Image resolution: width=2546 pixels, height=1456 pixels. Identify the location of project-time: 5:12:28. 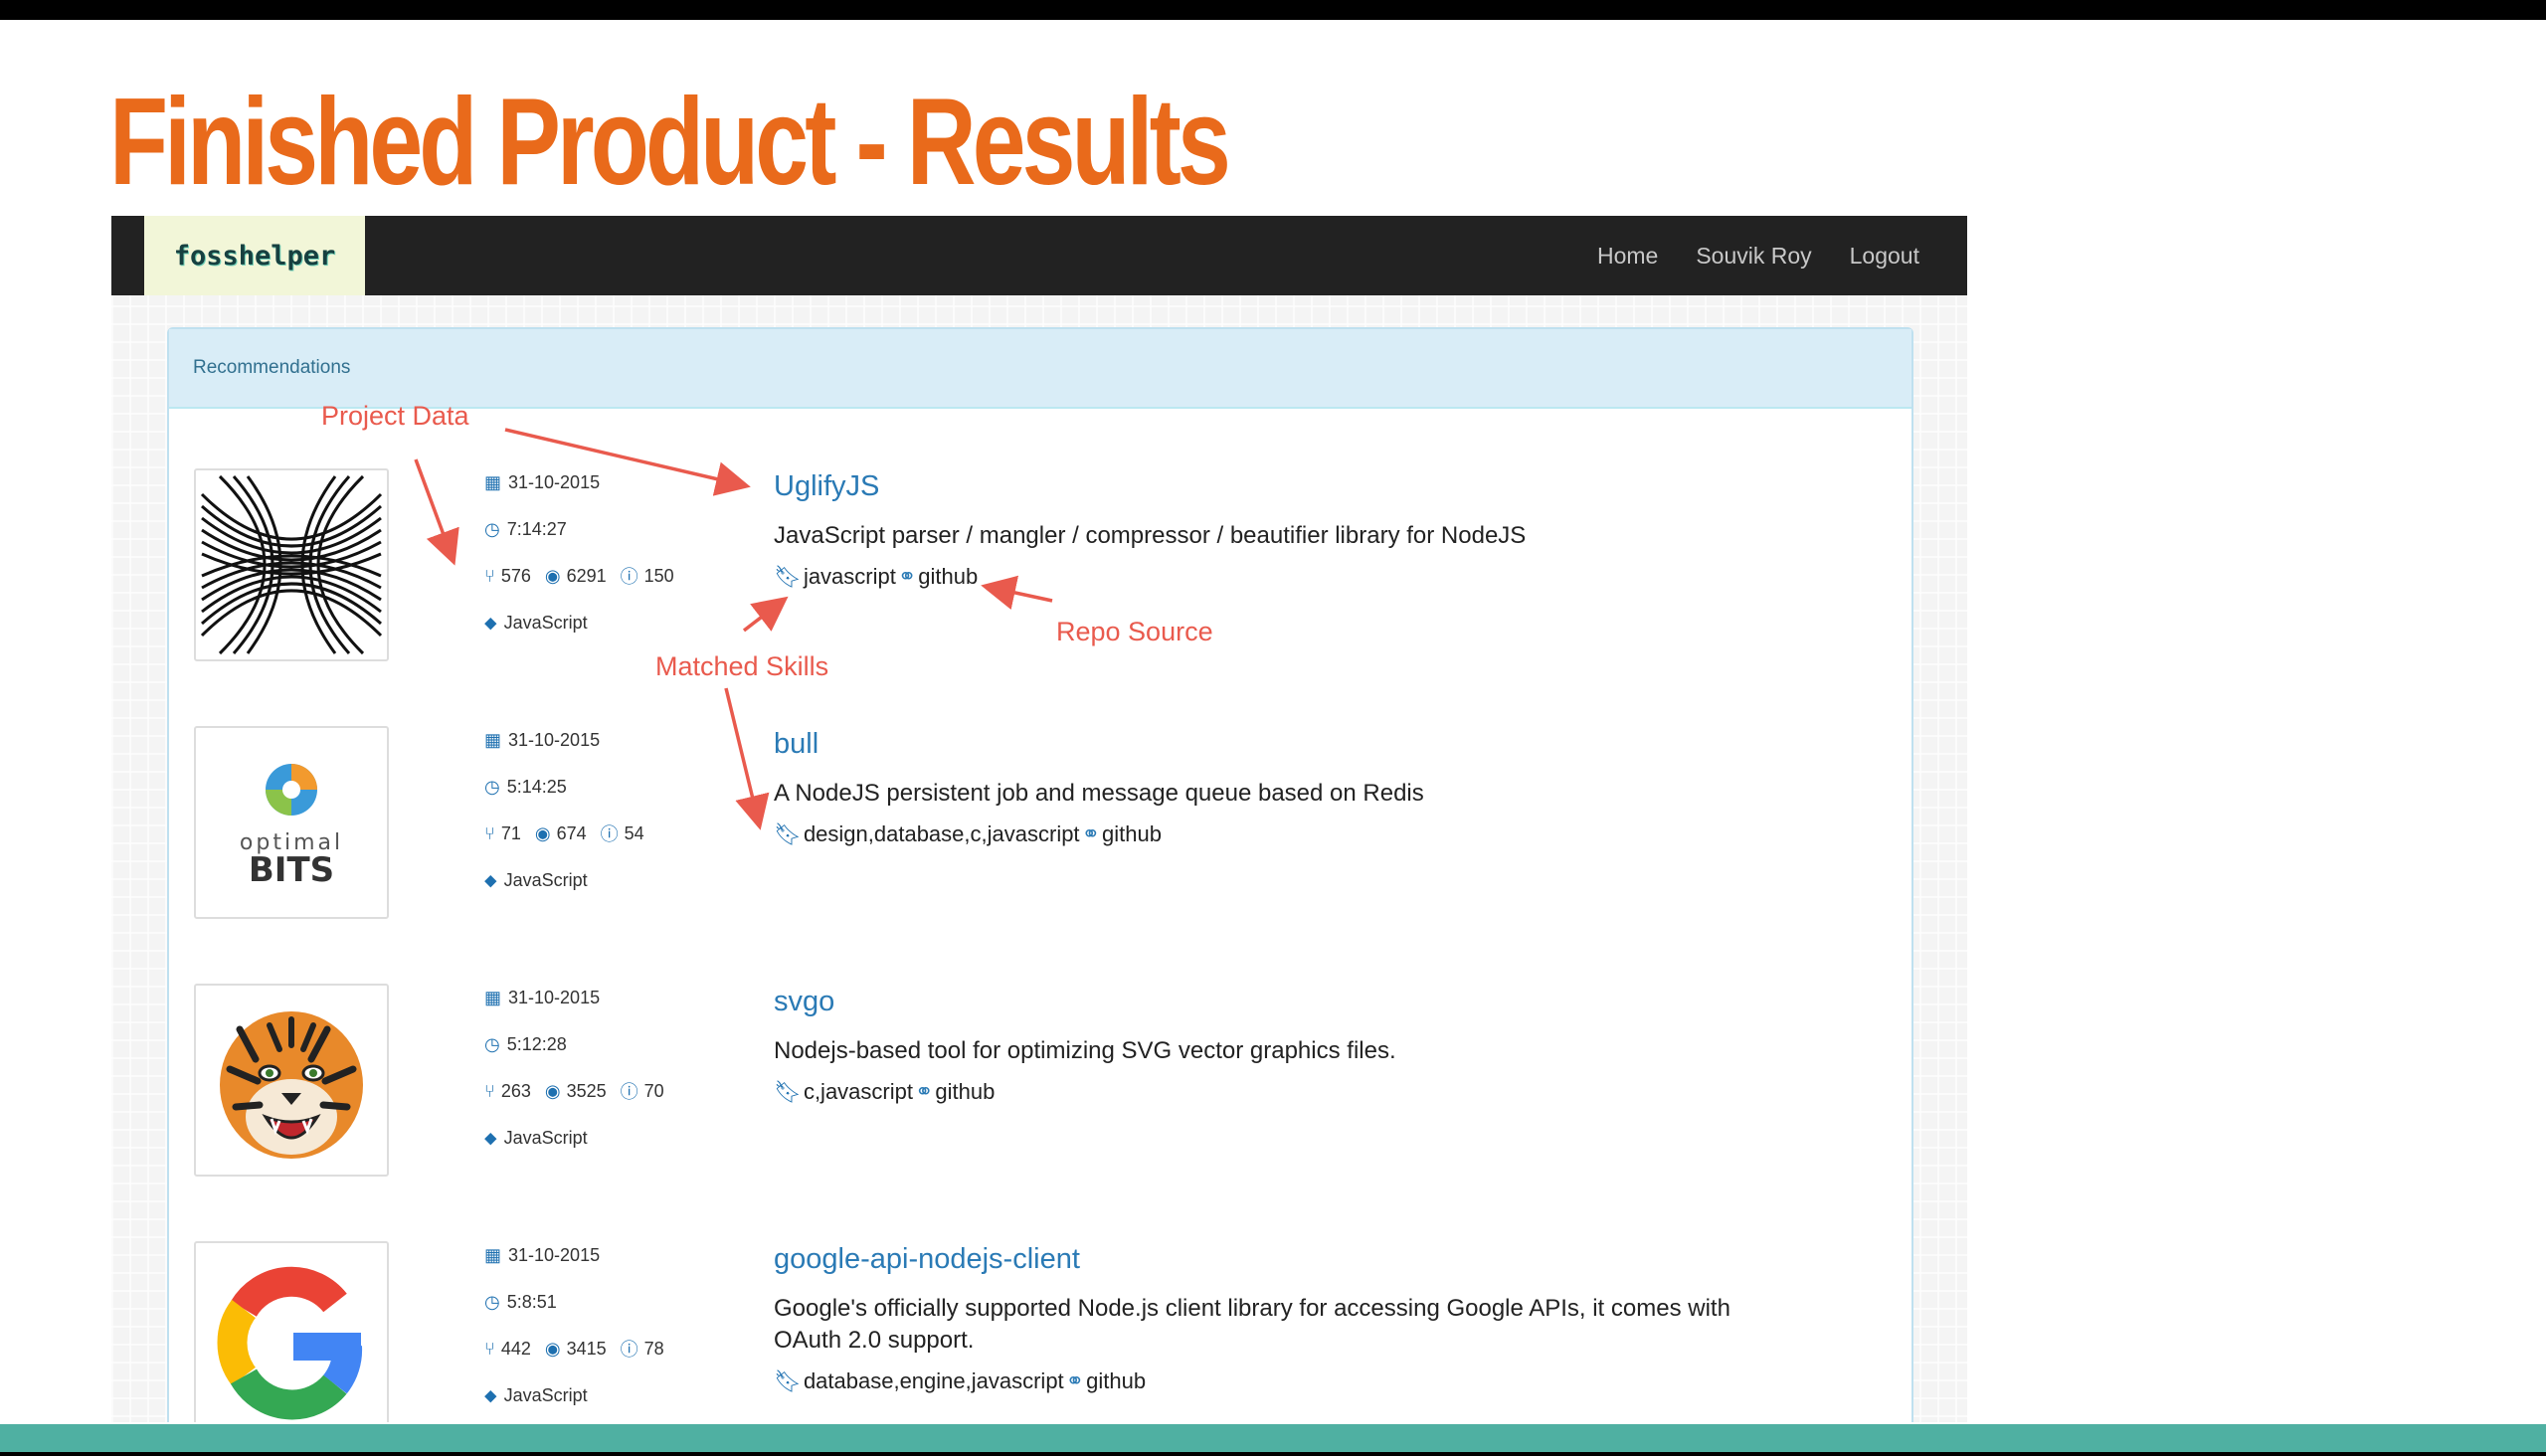
(536, 1043).